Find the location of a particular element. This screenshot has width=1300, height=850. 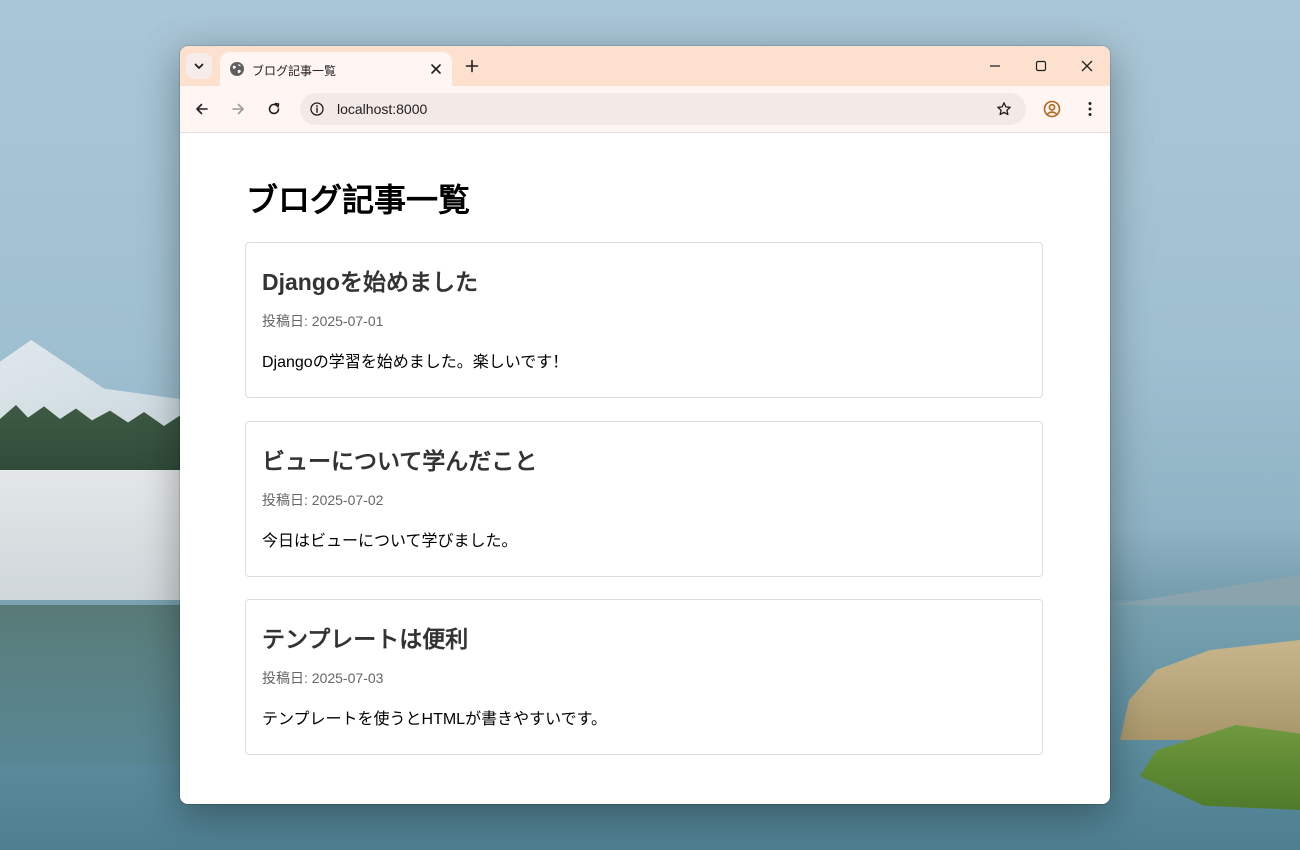

post-body: 今日はビューについて学びました。 is located at coordinates (390, 541).